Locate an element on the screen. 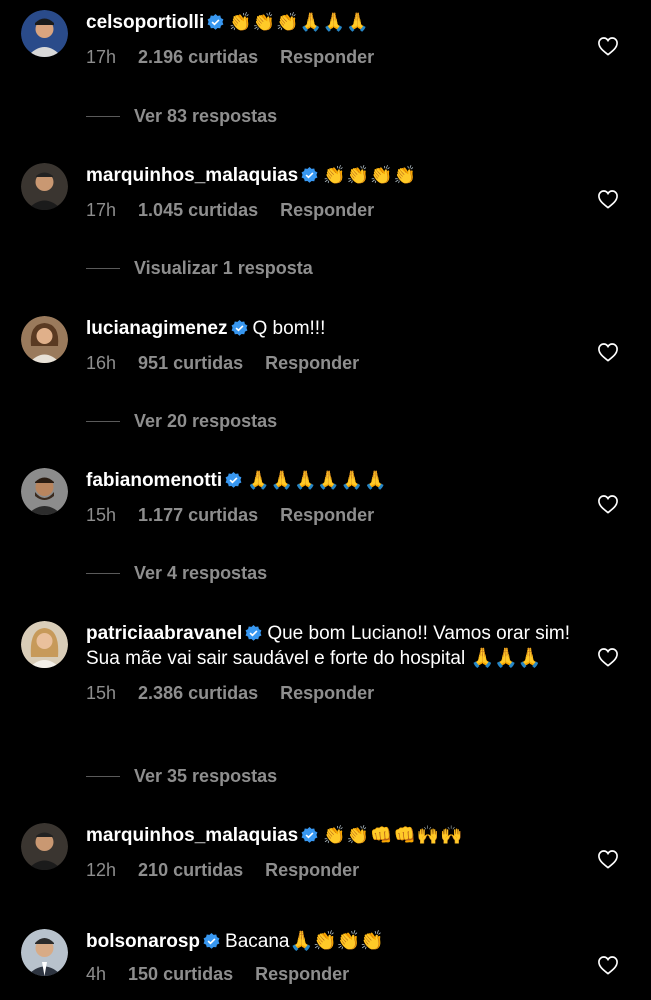 This screenshot has width=651, height=1000. comment-text-line: bolsonarosp Bacana🙏👏👏👏 is located at coordinates (333, 941).